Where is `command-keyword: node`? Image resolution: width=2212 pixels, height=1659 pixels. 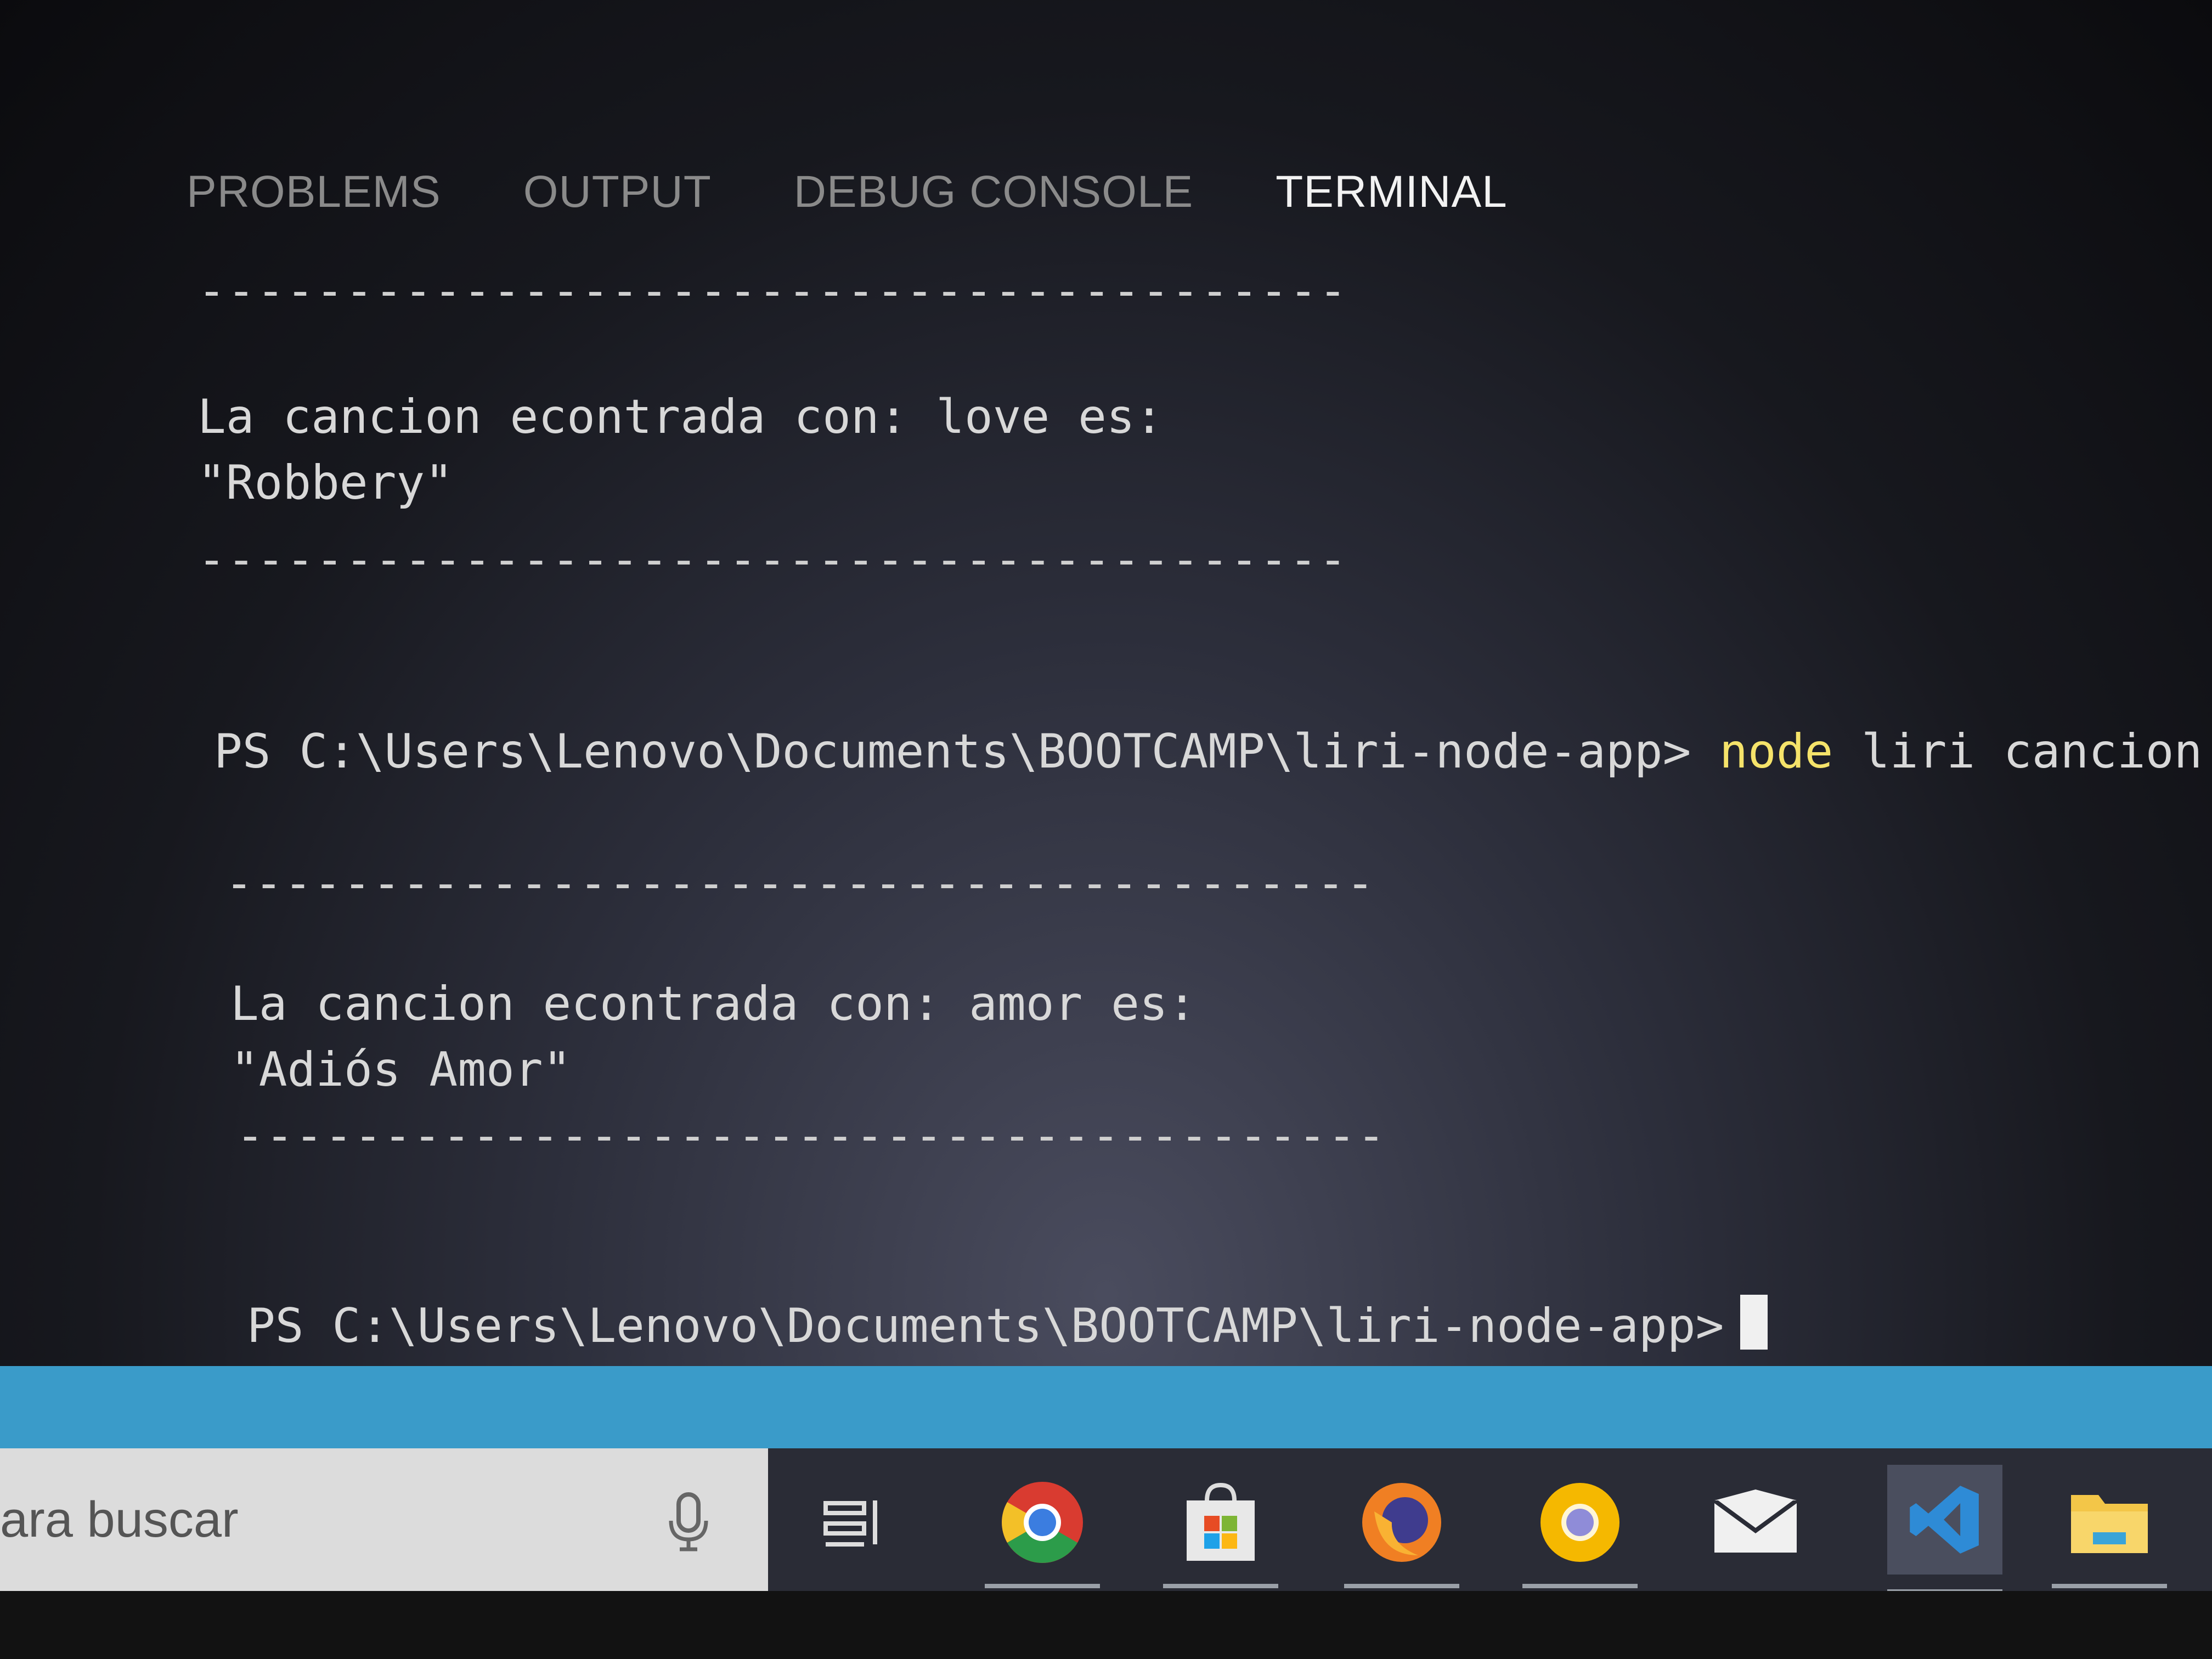
command-keyword: node is located at coordinates (1776, 751).